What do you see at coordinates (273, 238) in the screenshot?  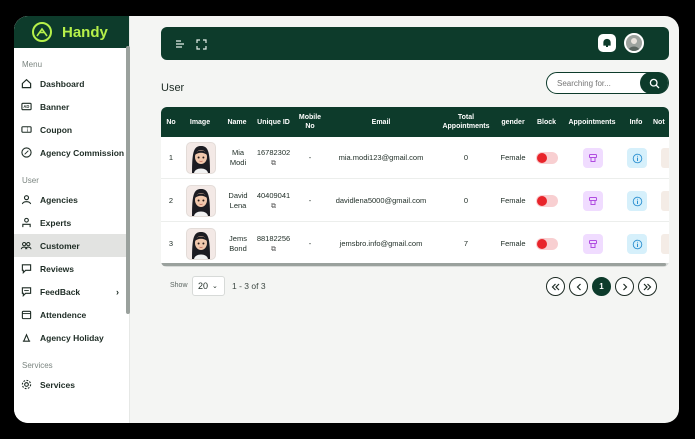 I see `unique-id-text: 88182256` at bounding box center [273, 238].